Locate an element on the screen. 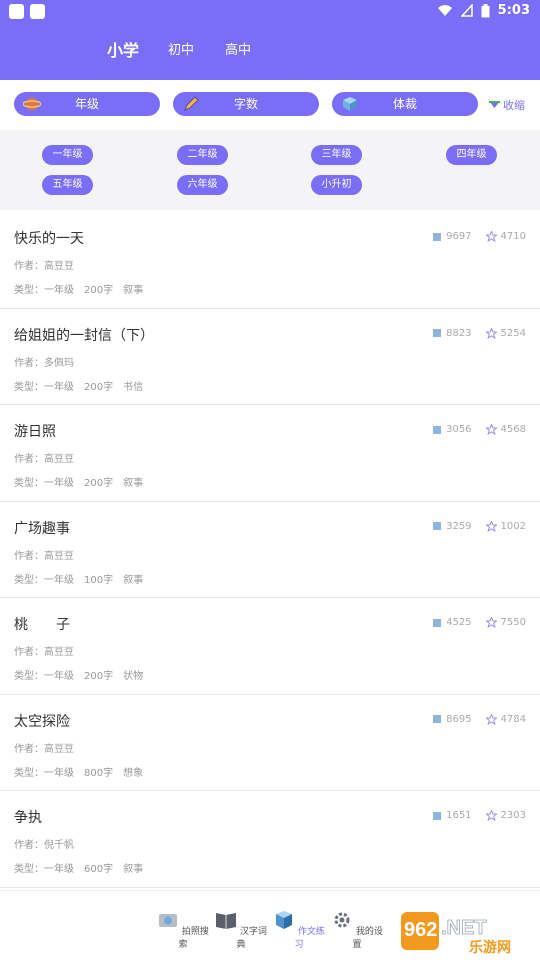 Image resolution: width=540 pixels, height=960 pixels. essay-stats: 1651 2303 is located at coordinates (479, 815).